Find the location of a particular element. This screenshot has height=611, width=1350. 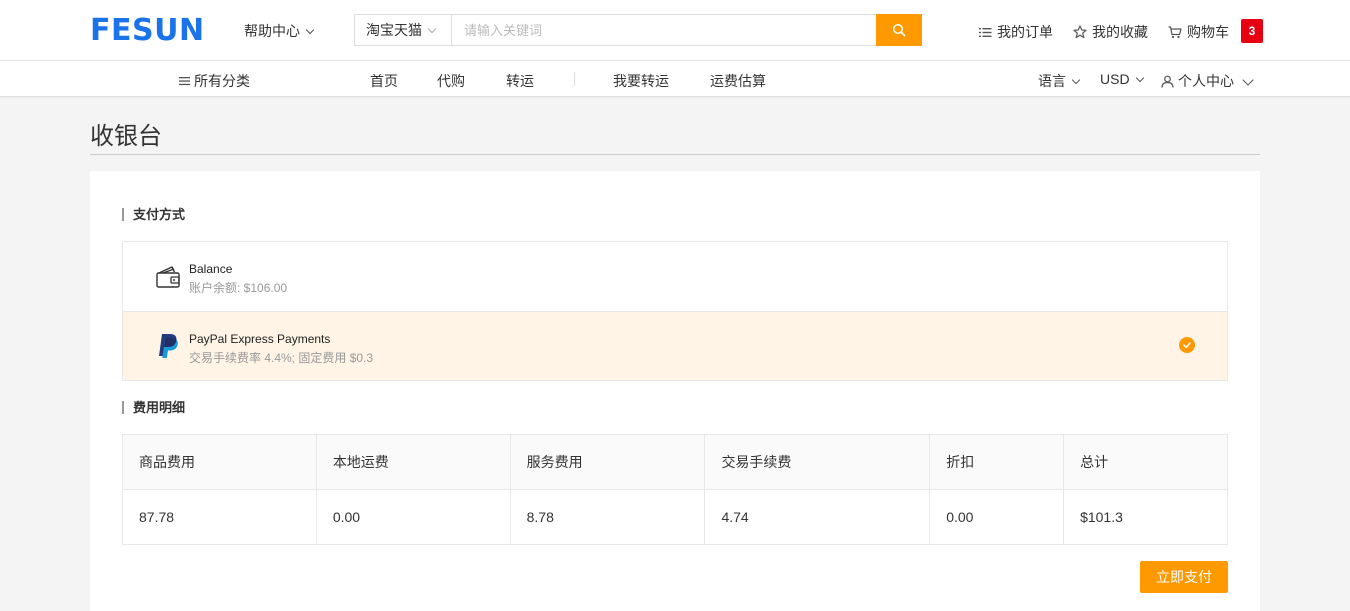

all-categories-menu: 所有分类 is located at coordinates (214, 81).